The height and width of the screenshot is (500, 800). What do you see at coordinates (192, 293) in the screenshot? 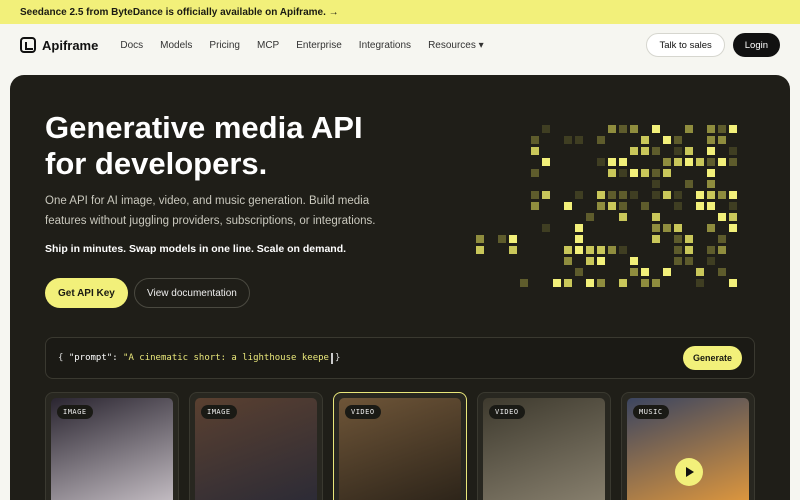
I see `view-documentation-button: View documentation` at bounding box center [192, 293].